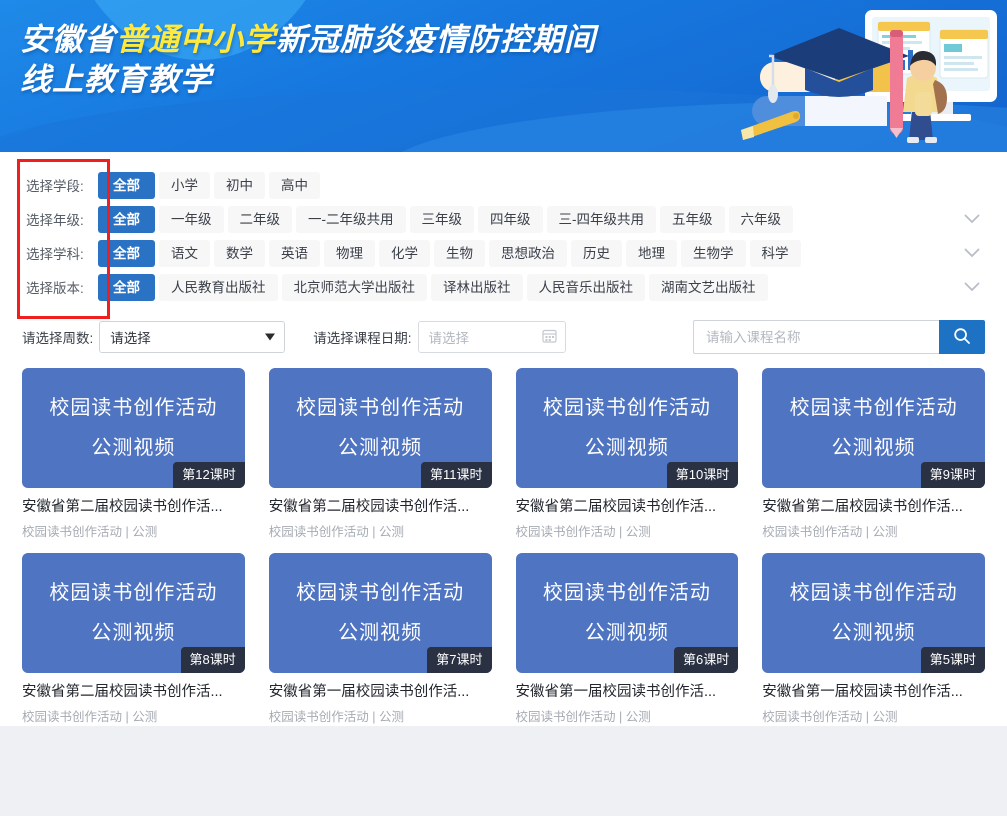  What do you see at coordinates (130, 338) in the screenshot?
I see `week-select-value: 请选择` at bounding box center [130, 338].